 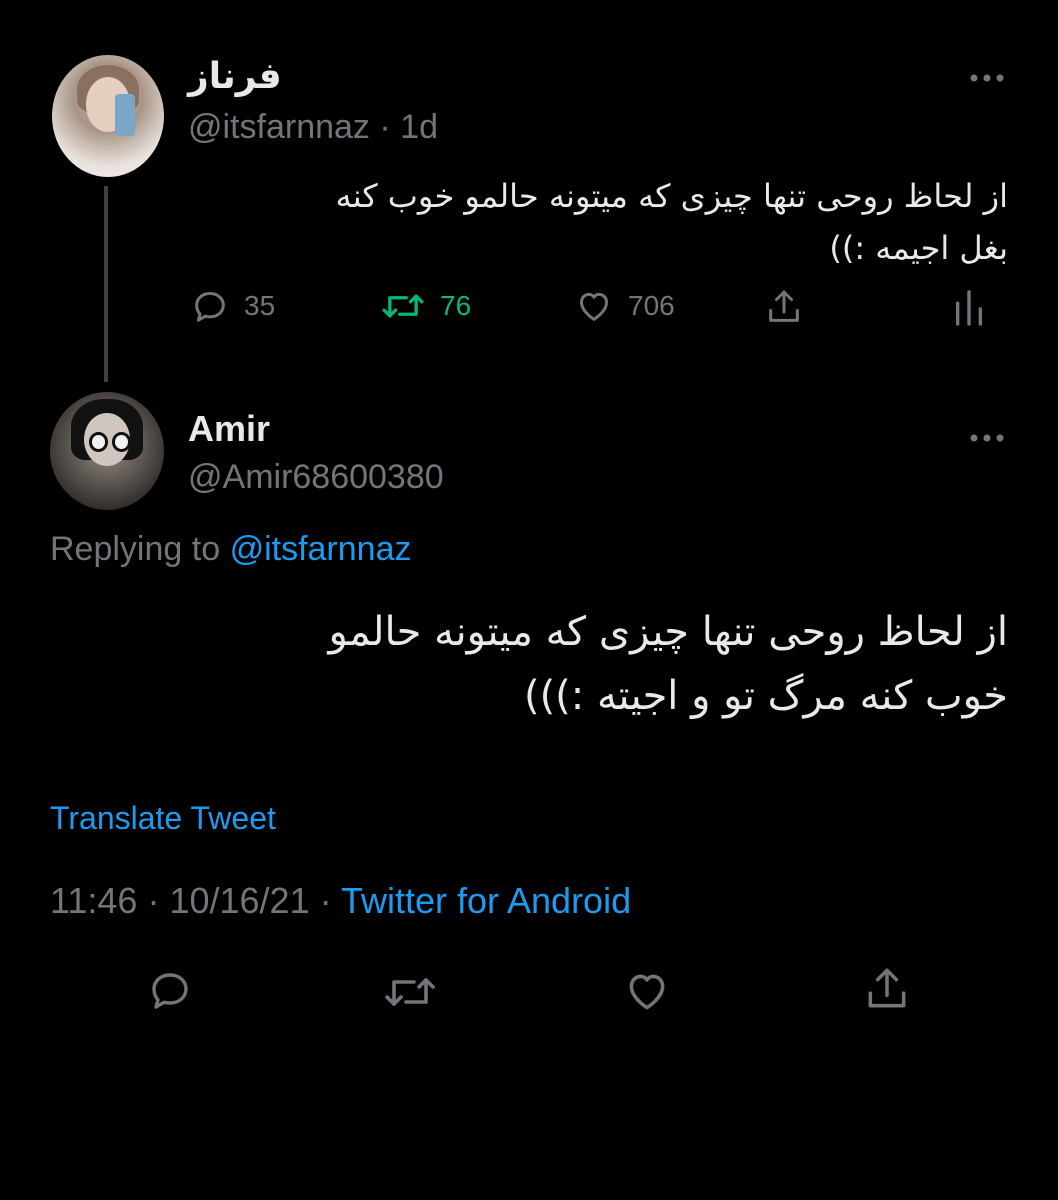 I want to click on share-action, so click(x=784, y=307).